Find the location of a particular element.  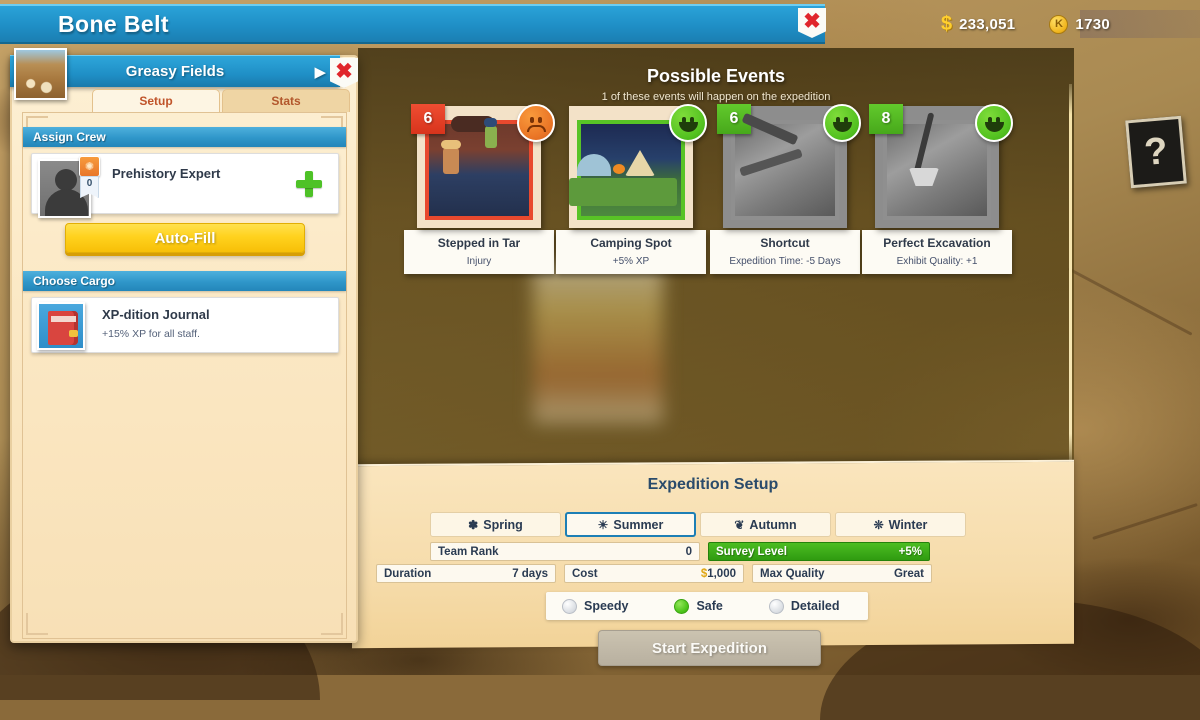

event-effect: Injury is located at coordinates (479, 261).